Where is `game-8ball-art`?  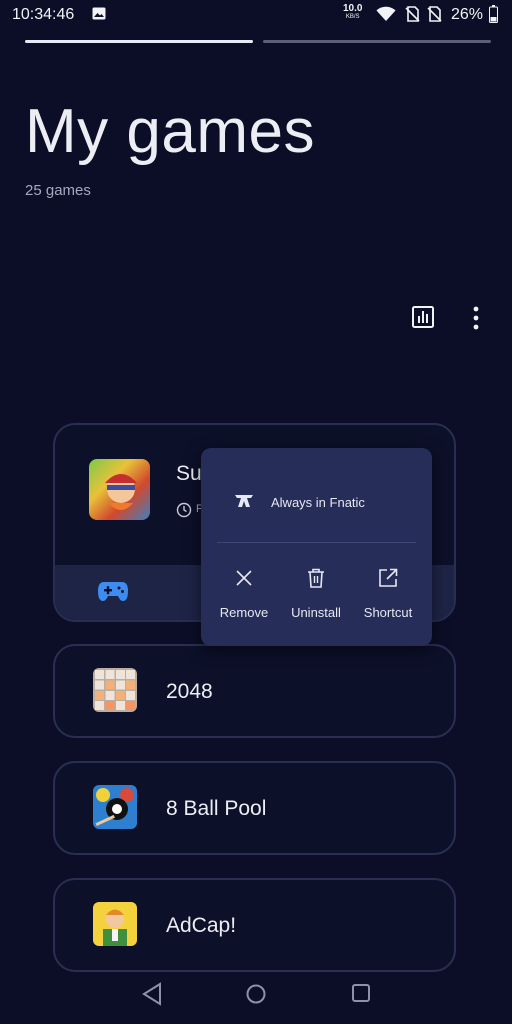 game-8ball-art is located at coordinates (115, 807).